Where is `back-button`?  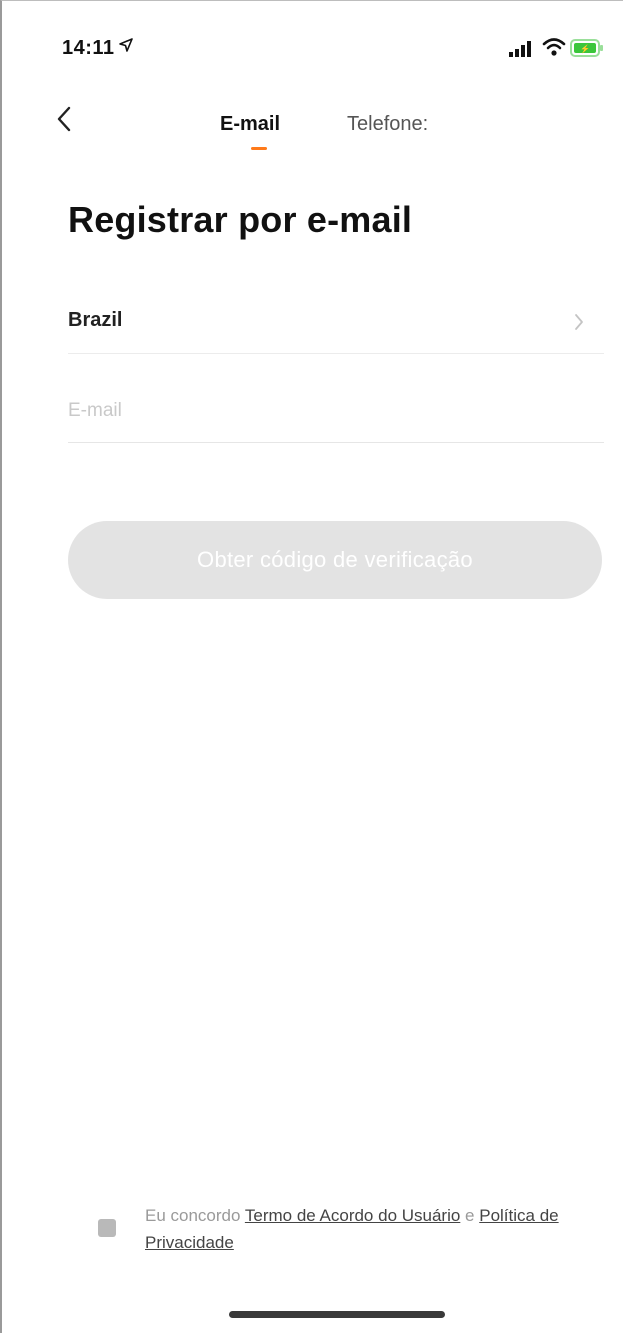
back-button is located at coordinates (64, 121).